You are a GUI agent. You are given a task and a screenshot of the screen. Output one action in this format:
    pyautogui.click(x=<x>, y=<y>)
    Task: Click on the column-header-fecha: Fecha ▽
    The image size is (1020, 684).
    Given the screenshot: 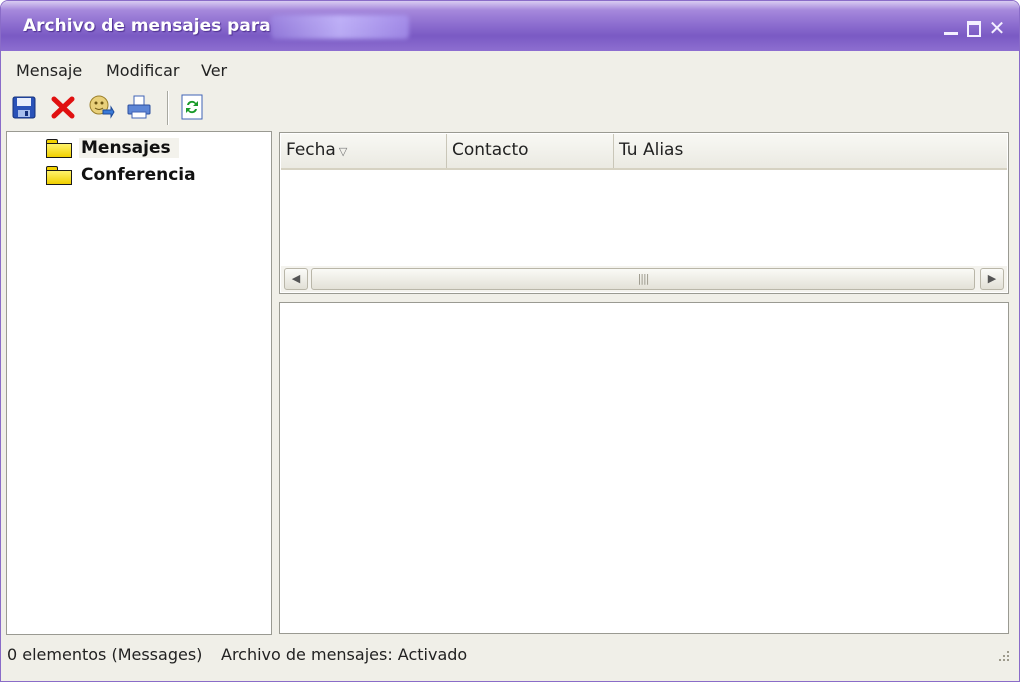 What is the action you would take?
    pyautogui.click(x=364, y=151)
    